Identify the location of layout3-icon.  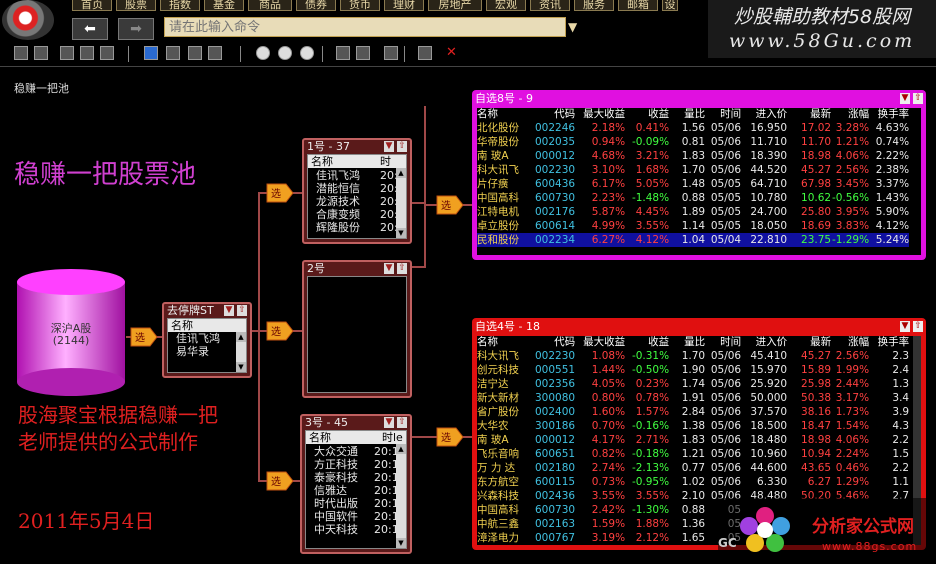
(195, 53).